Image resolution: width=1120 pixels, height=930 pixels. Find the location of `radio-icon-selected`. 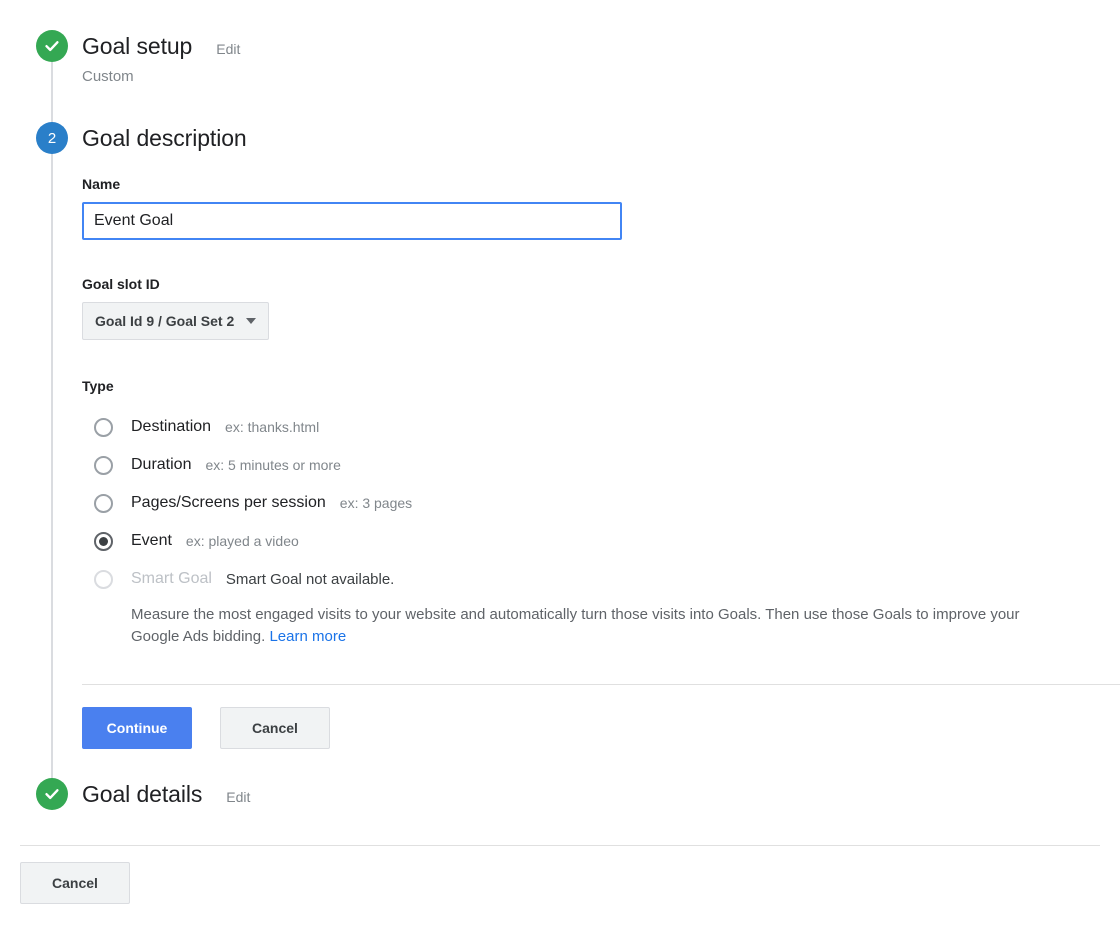

radio-icon-selected is located at coordinates (103, 541).